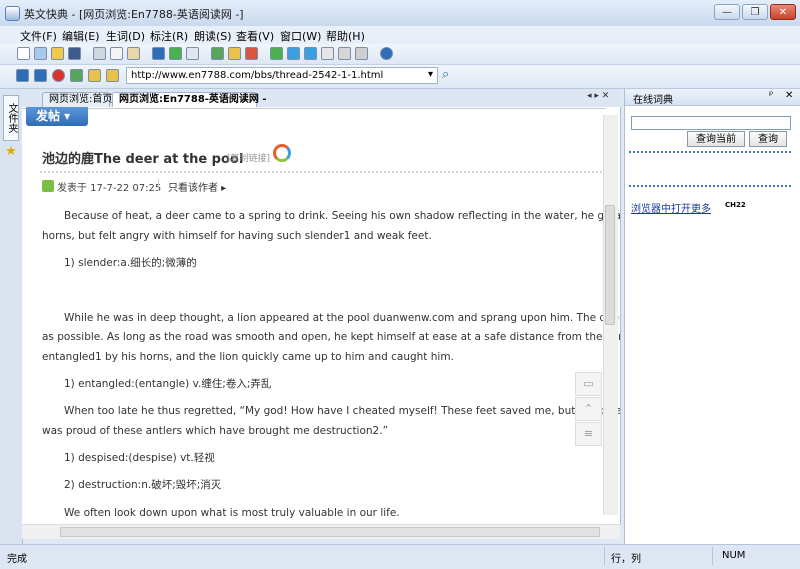 This screenshot has height=569, width=800. I want to click on stop-loading-icon, so click(58, 75).